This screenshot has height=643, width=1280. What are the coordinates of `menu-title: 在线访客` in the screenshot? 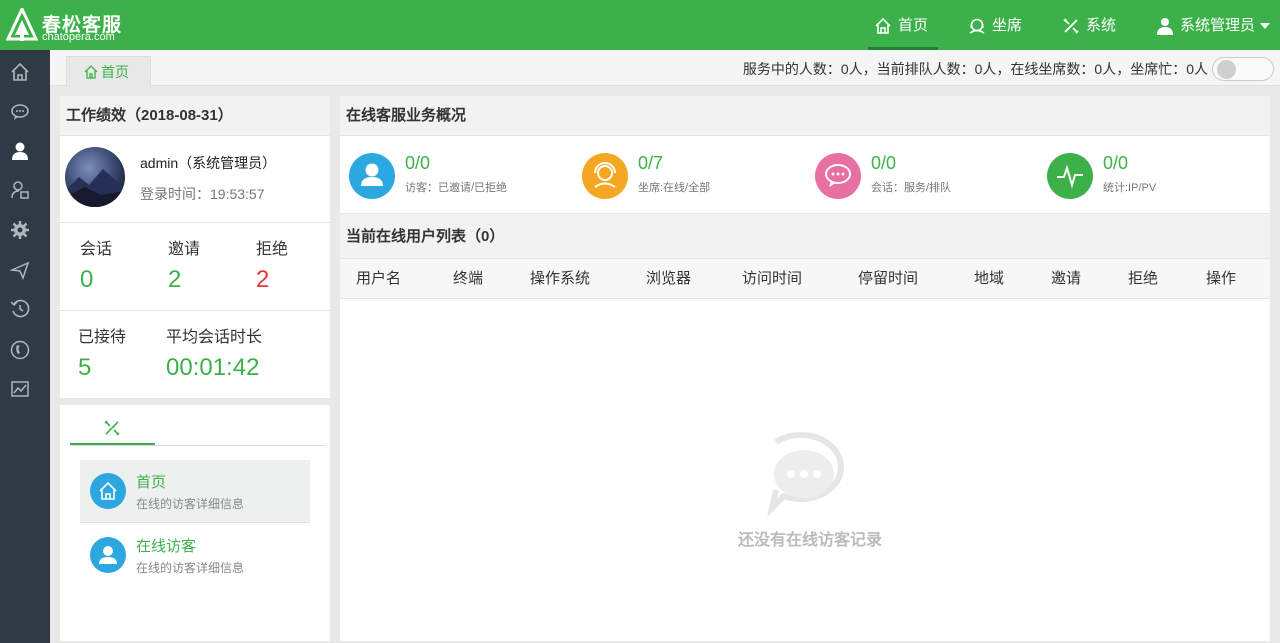 It's located at (166, 546).